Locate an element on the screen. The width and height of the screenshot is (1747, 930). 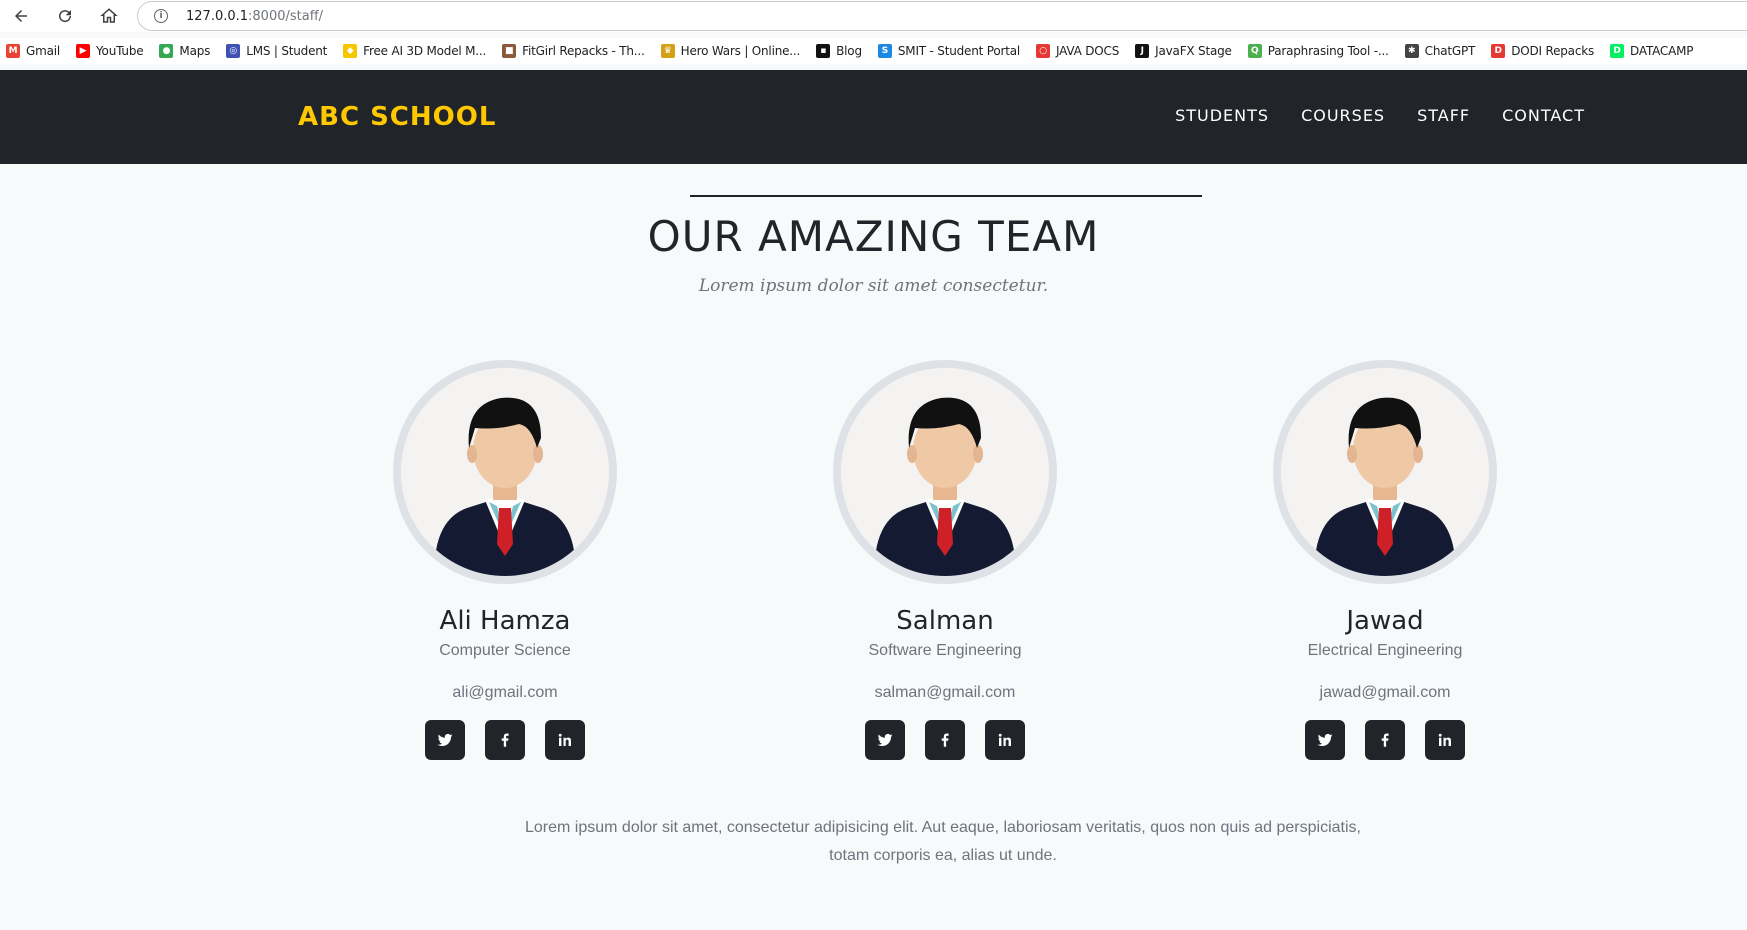
bookmark-item: ● Maps is located at coordinates (184, 51).